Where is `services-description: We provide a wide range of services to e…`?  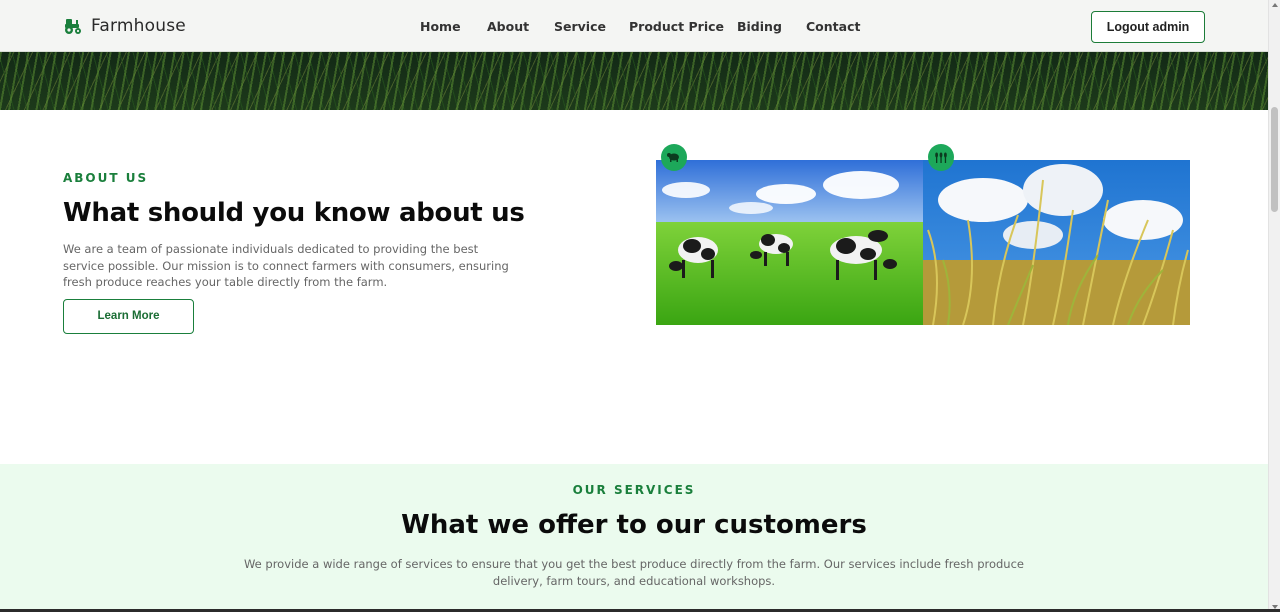
services-description: We provide a wide range of services to e… is located at coordinates (633, 572).